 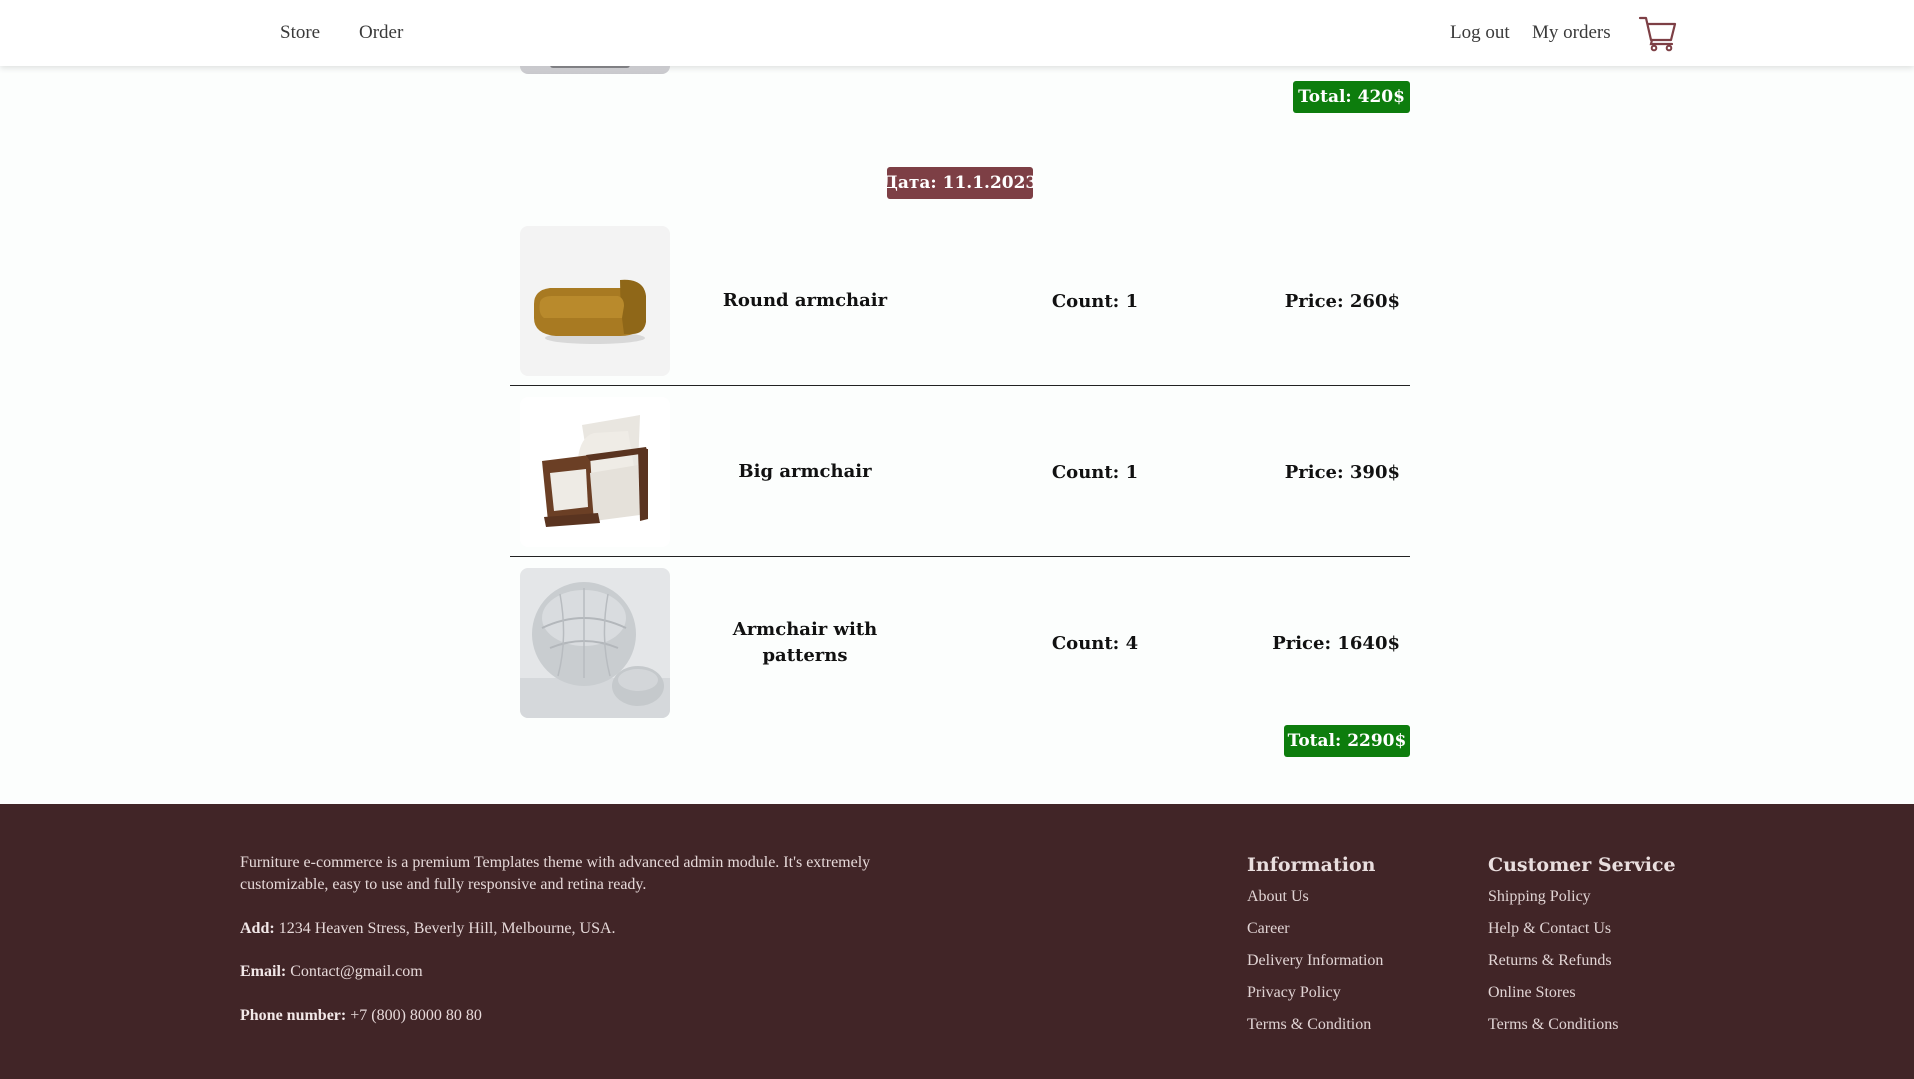 I want to click on product-name: Armchair with patterns, so click(x=805, y=642).